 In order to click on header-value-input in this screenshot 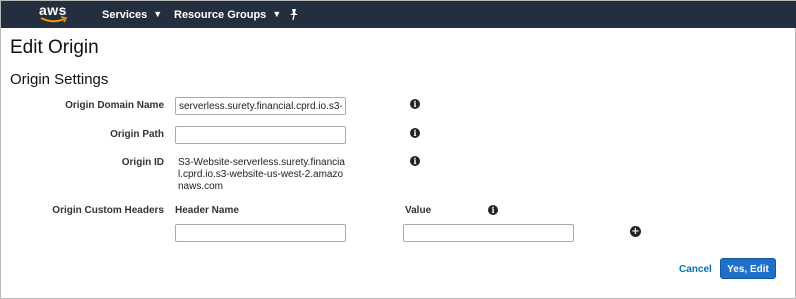, I will do `click(488, 233)`.